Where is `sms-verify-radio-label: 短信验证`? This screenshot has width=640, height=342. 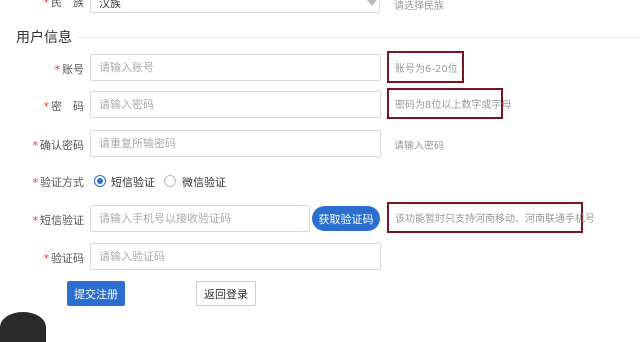
sms-verify-radio-label: 短信验证 is located at coordinates (133, 182).